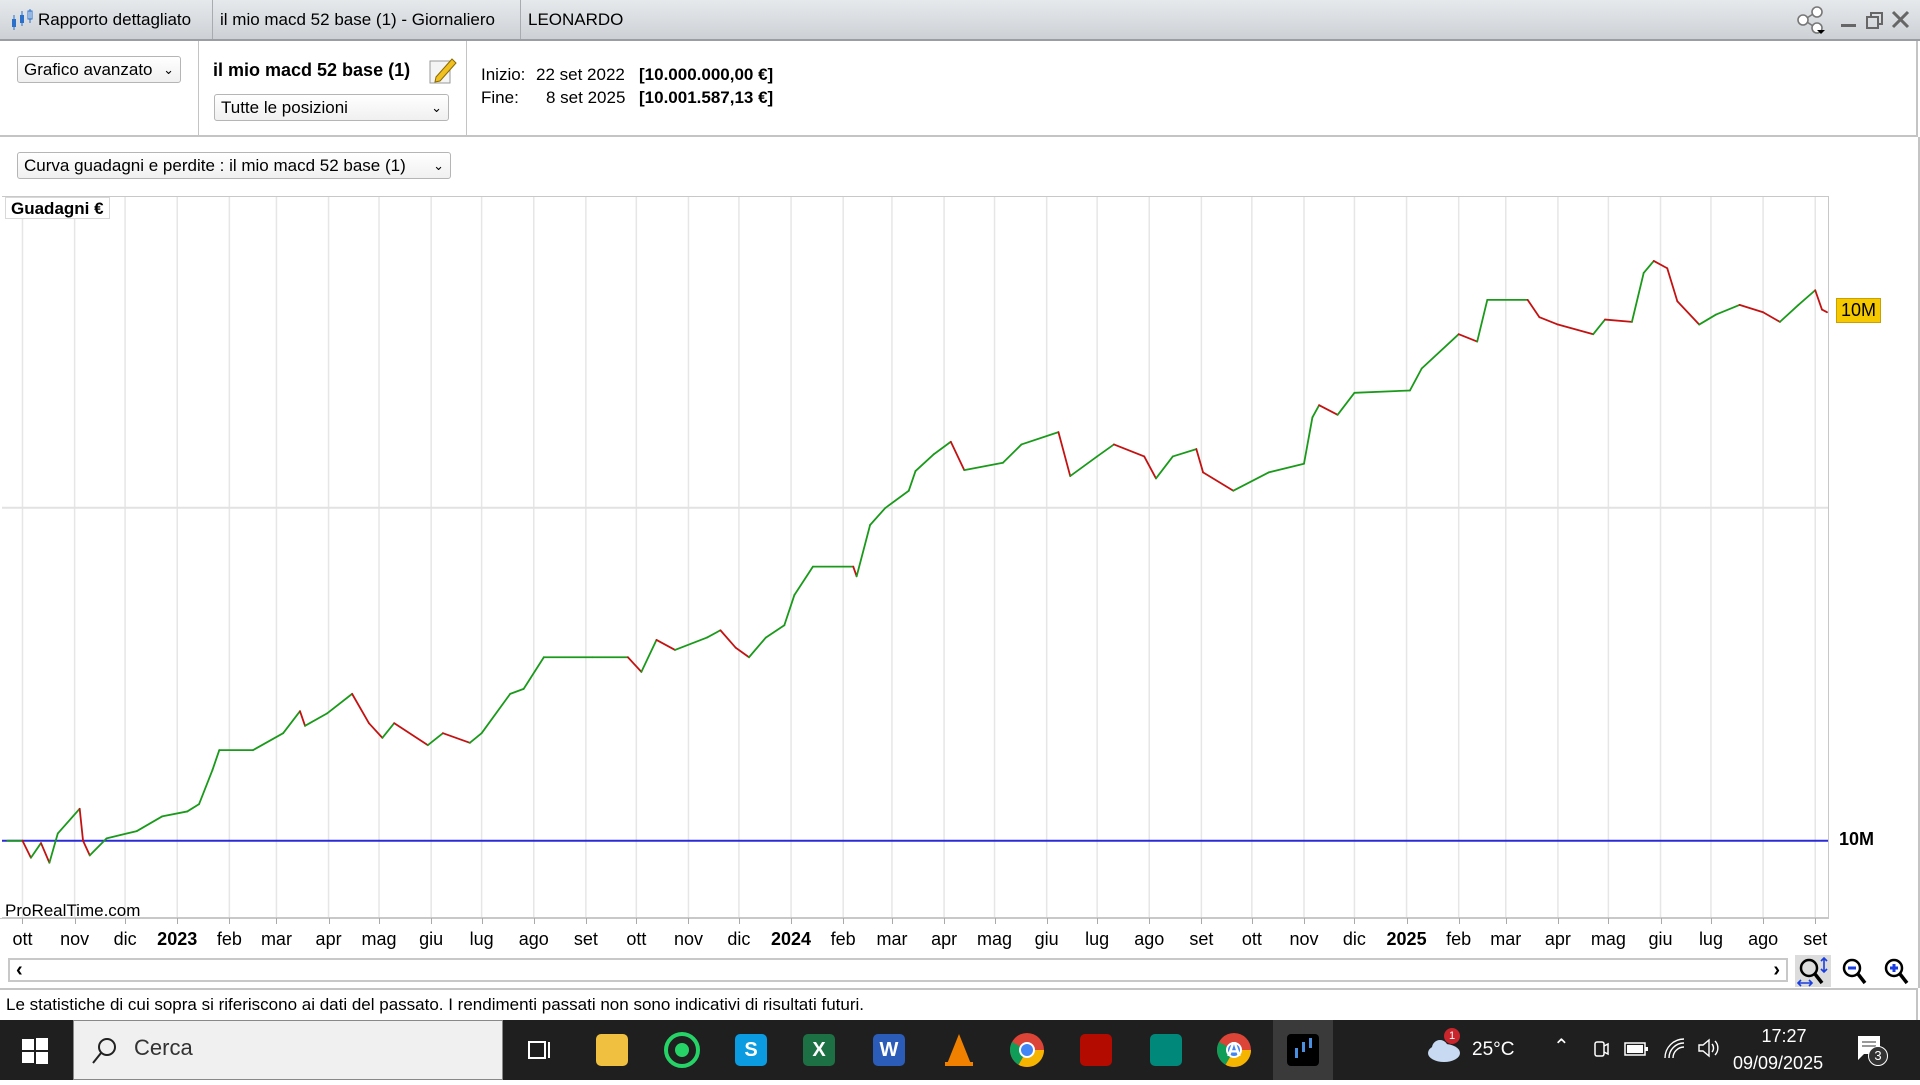 This screenshot has height=1085, width=1920. Describe the element at coordinates (99, 69) in the screenshot. I see `view-select: Grafico avanzato ⌄` at that location.